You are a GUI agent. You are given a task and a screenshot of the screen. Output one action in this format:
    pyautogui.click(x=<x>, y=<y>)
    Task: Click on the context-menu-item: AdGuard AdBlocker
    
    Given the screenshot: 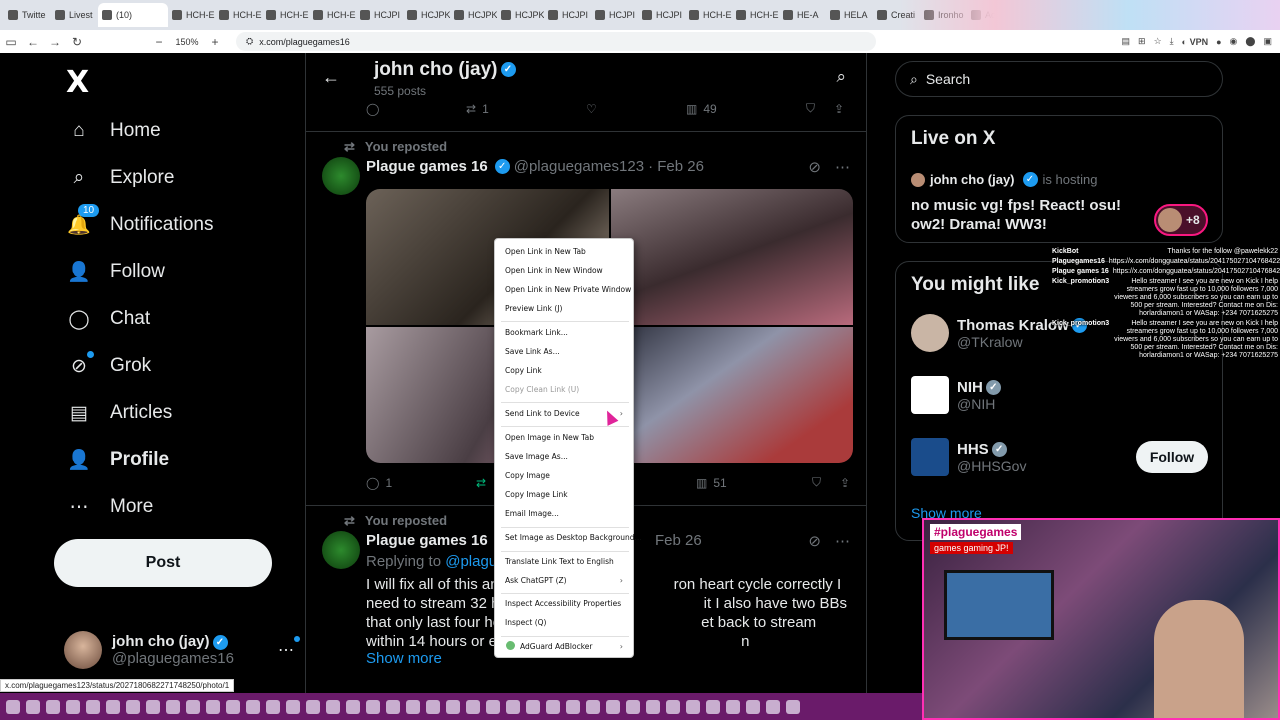 What is the action you would take?
    pyautogui.click(x=556, y=646)
    